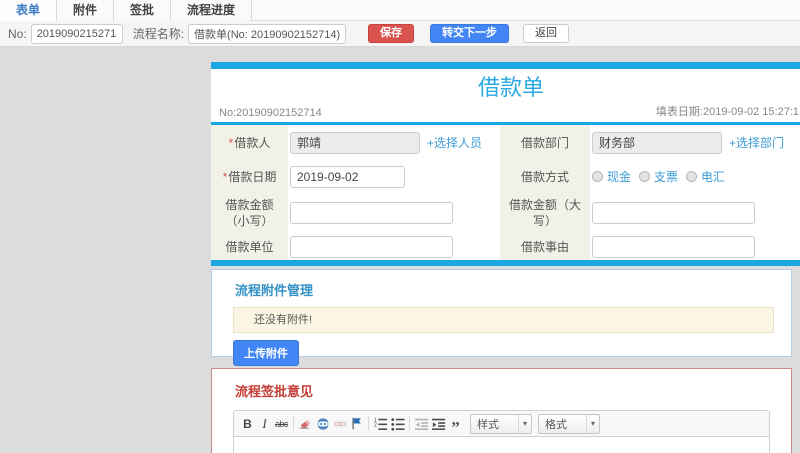  What do you see at coordinates (501, 445) in the screenshot?
I see `editor-content-area` at bounding box center [501, 445].